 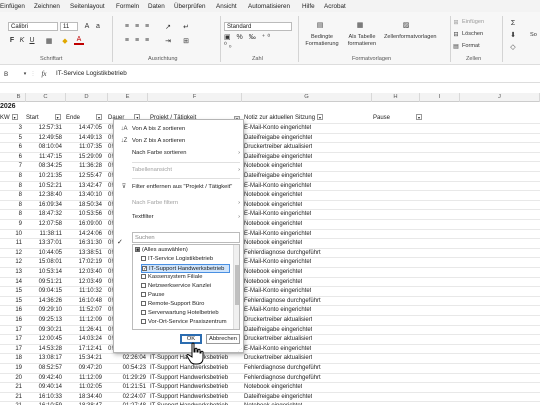 I want to click on kw-cell: 19, so click(x=11, y=369).